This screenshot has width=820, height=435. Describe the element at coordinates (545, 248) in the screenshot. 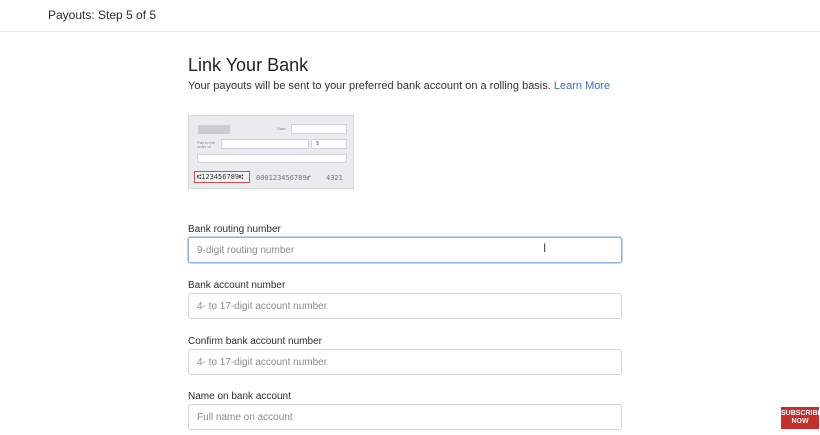

I see `text-cursor-icon: I` at that location.